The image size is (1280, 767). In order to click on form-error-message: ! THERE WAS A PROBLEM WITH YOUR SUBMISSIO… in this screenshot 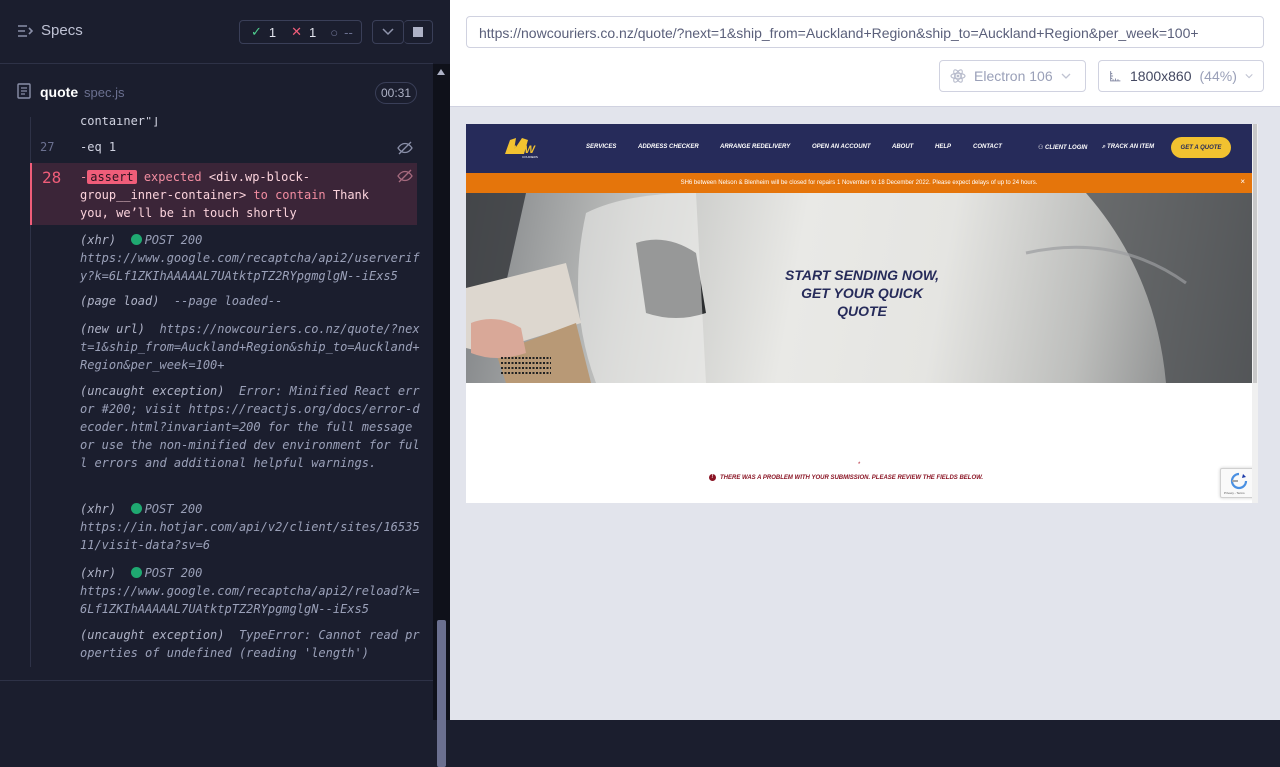, I will do `click(846, 477)`.